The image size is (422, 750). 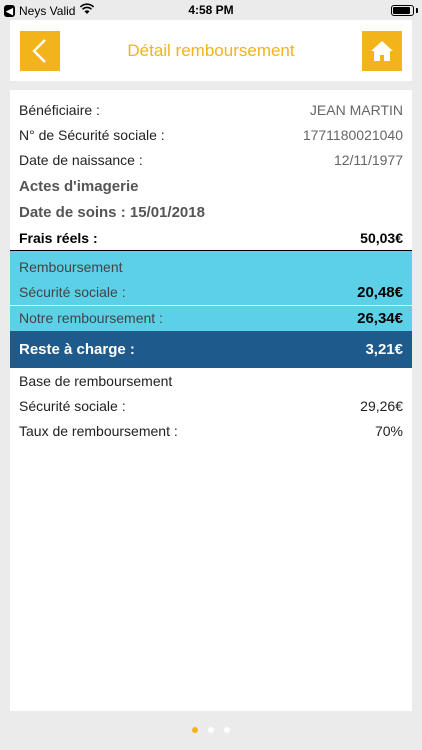 What do you see at coordinates (384, 349) in the screenshot?
I see `reste-value: 3,21€` at bounding box center [384, 349].